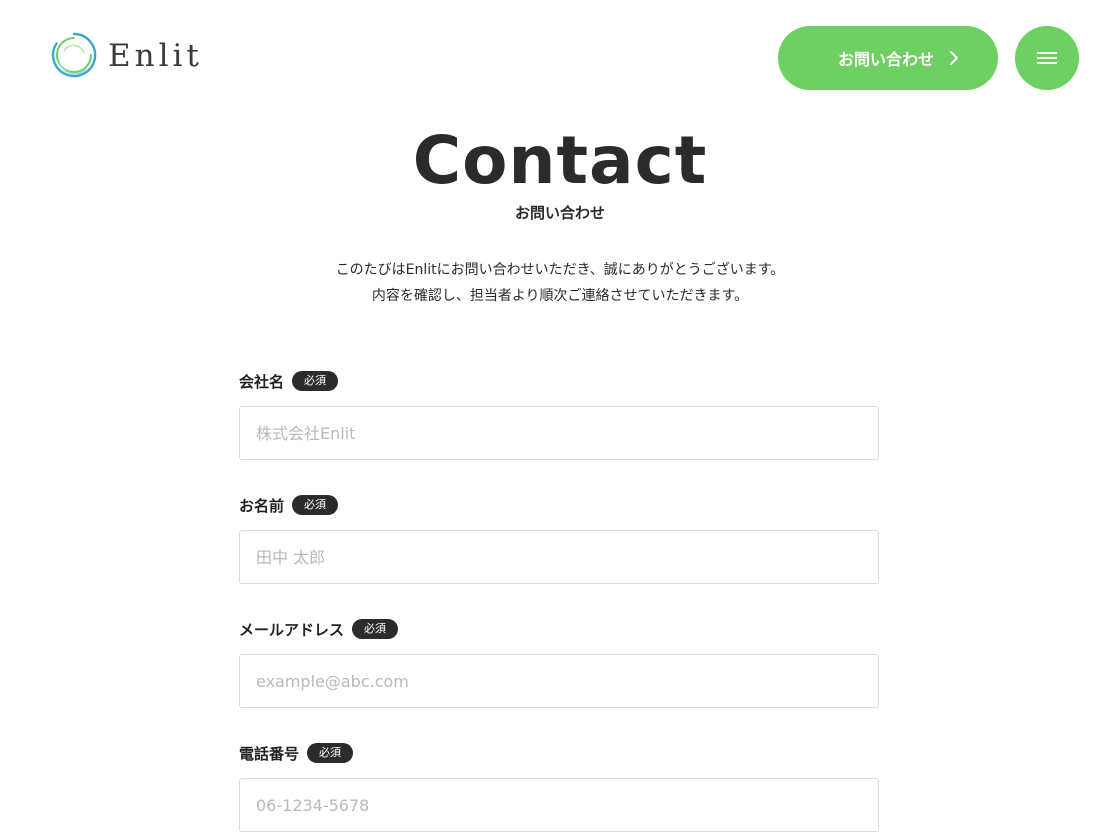  I want to click on email-input, so click(559, 681).